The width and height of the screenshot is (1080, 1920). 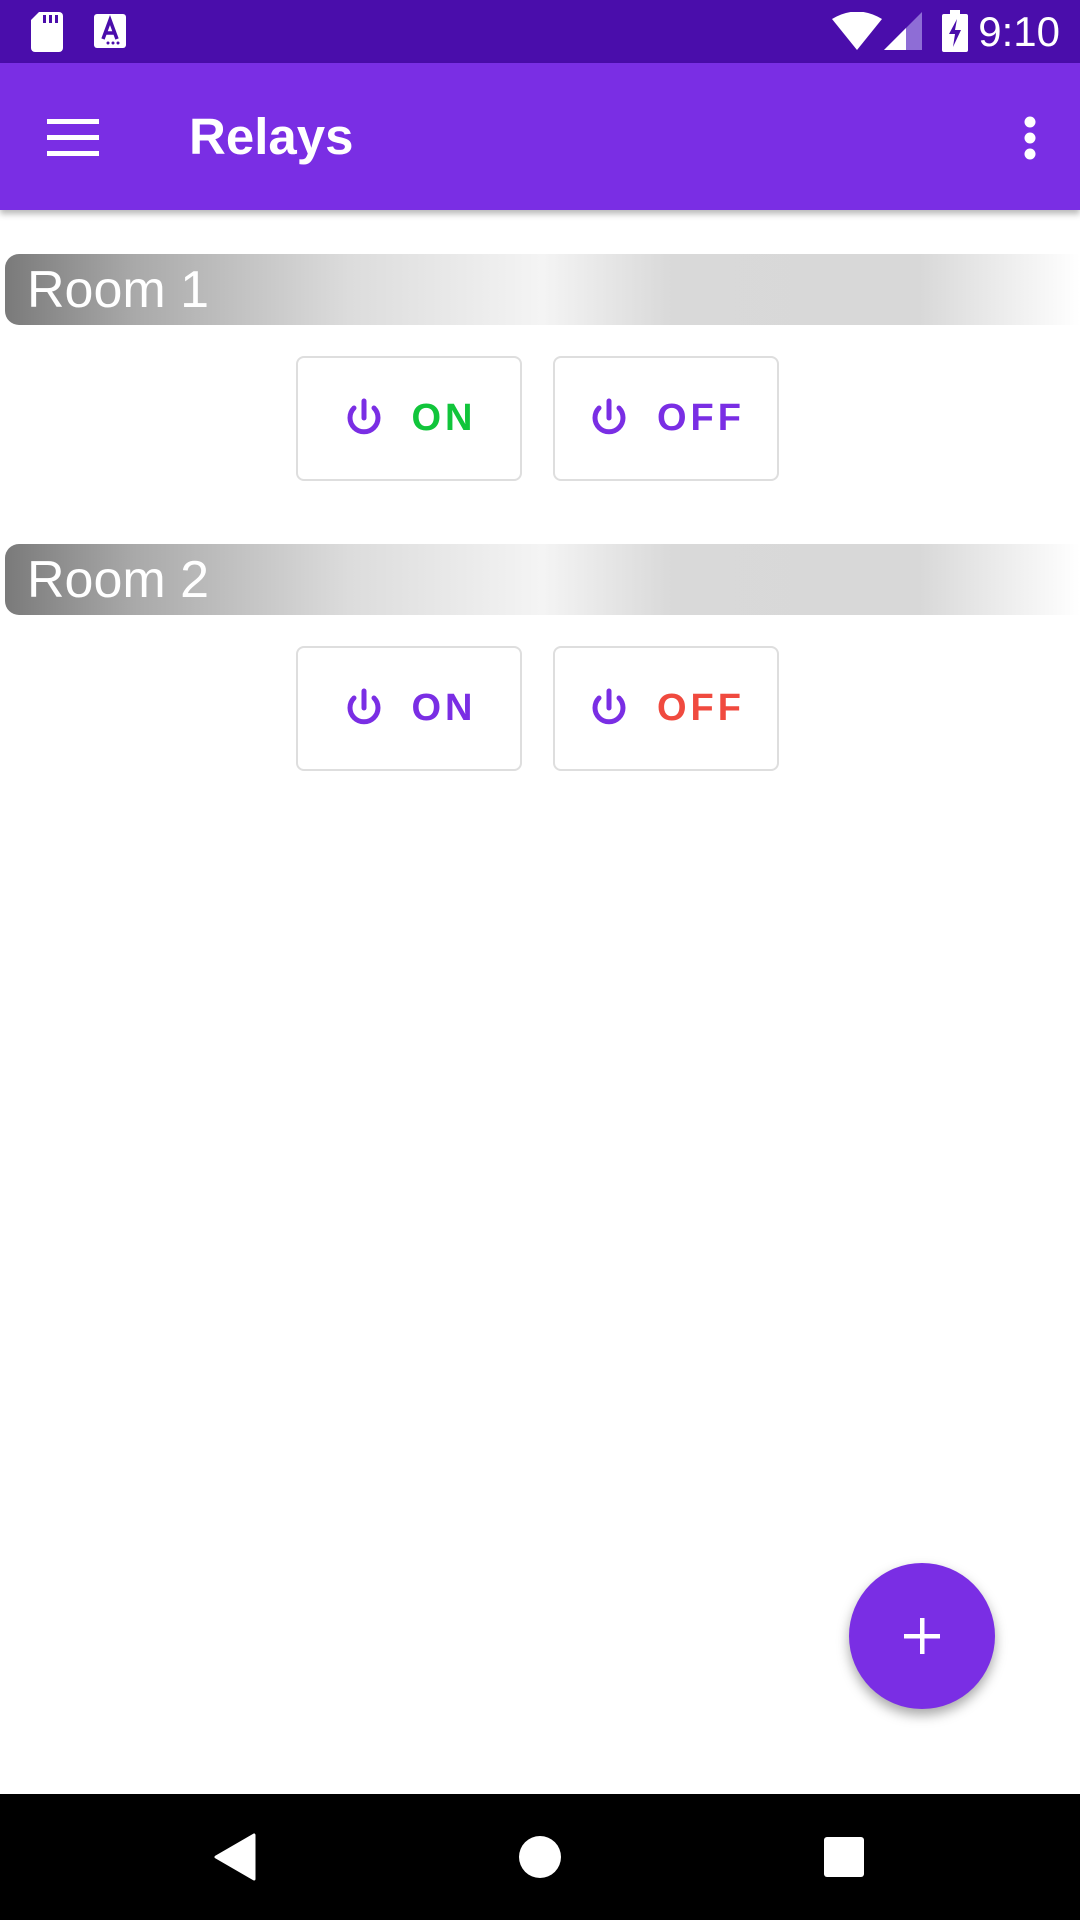 I want to click on home-button, so click(x=540, y=1857).